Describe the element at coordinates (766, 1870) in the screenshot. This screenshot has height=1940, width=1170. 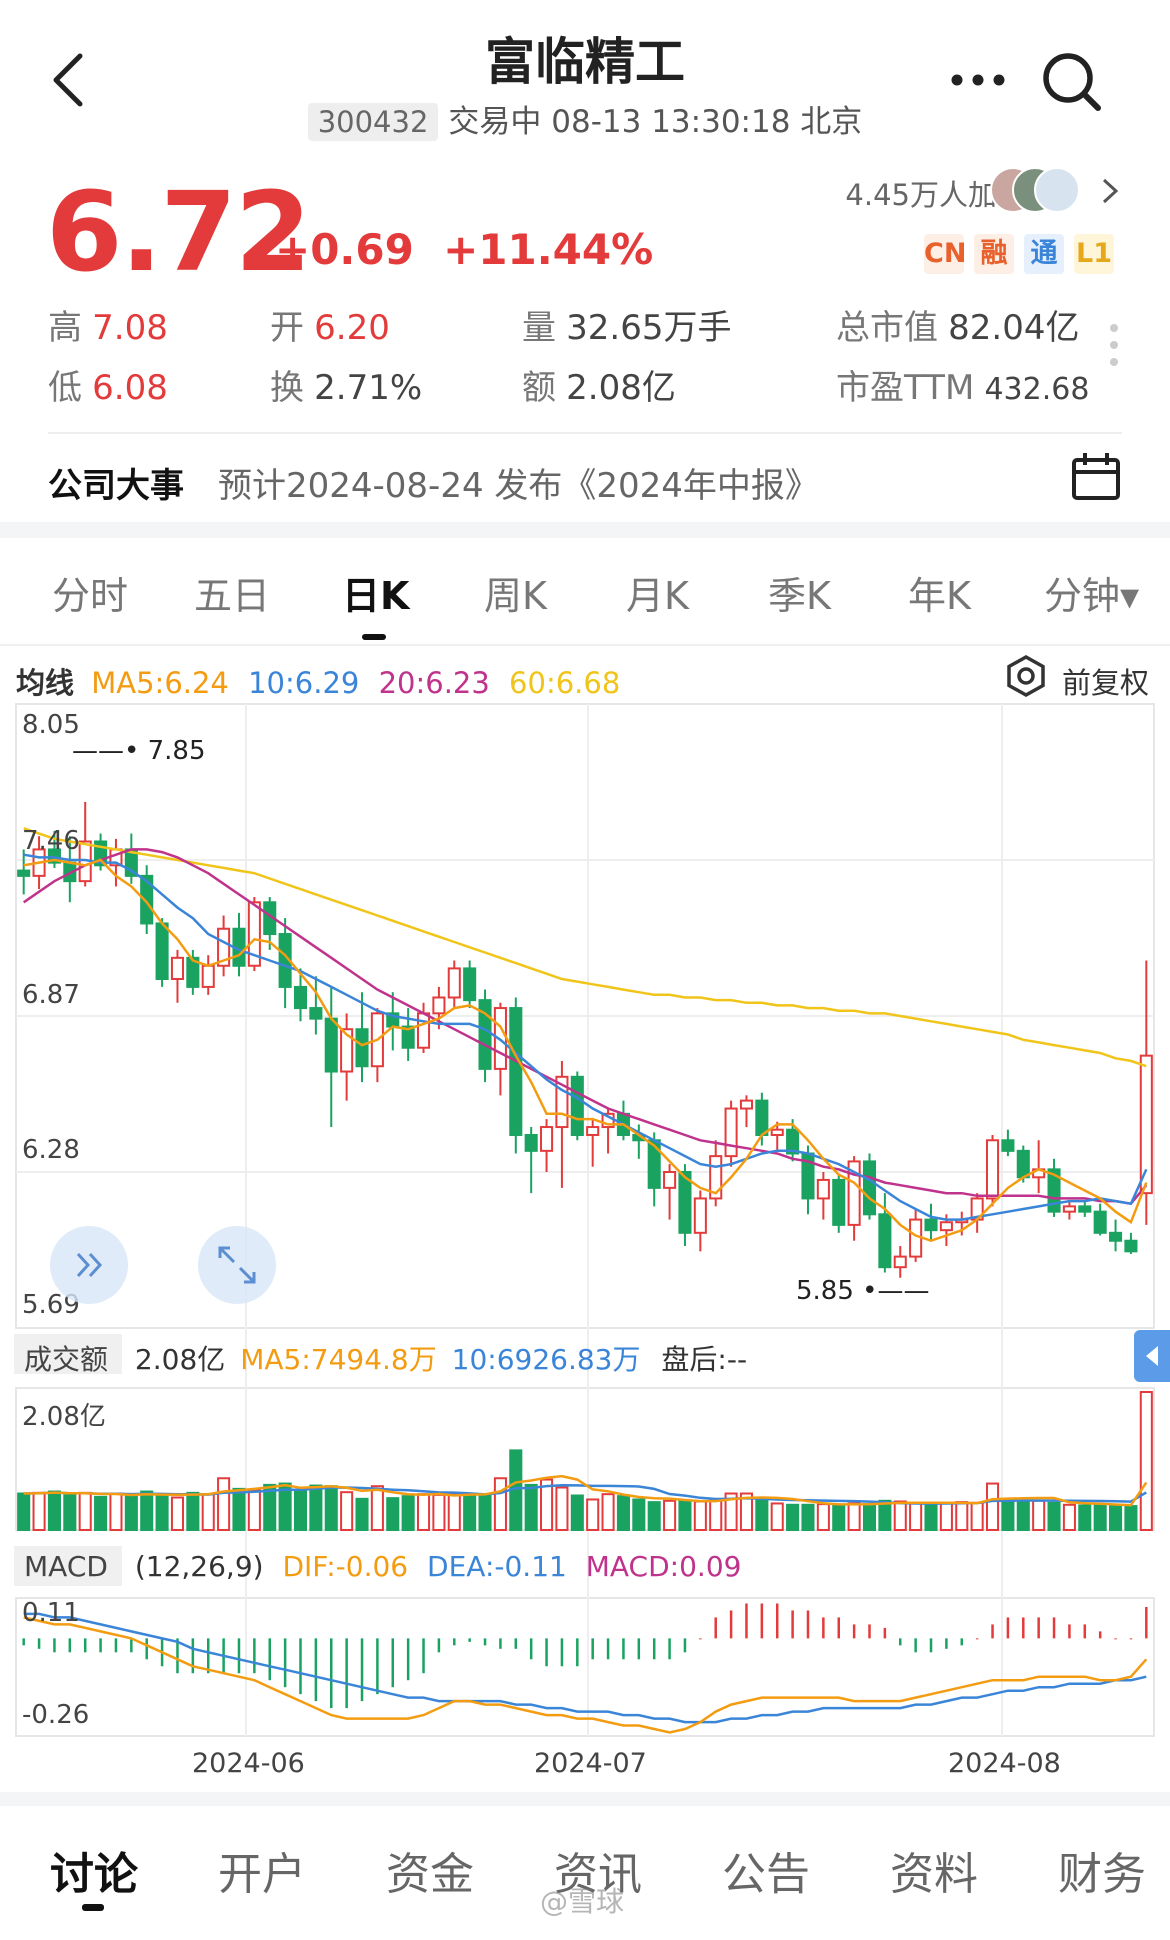
I see `tab-announcements: 公告` at that location.